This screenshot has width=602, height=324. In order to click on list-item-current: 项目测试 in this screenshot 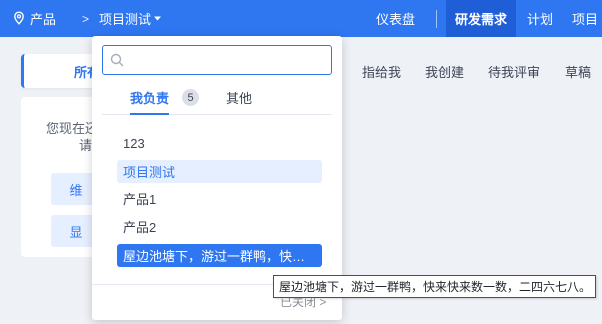, I will do `click(219, 171)`.